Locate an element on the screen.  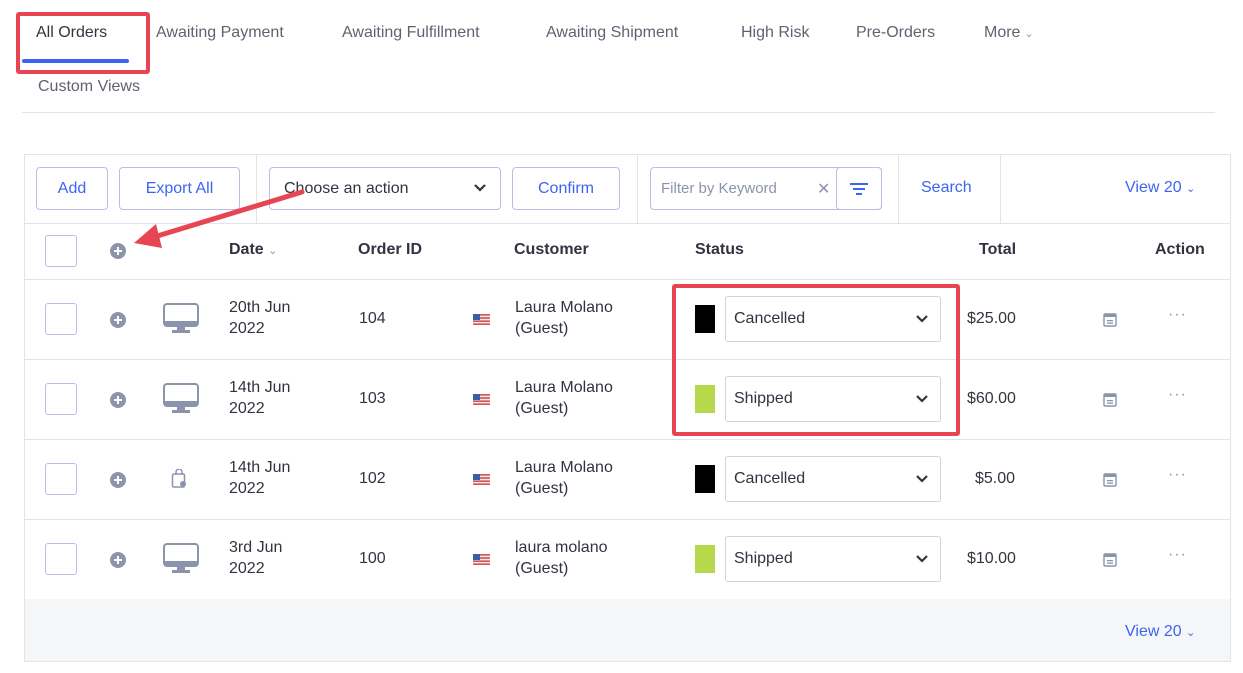
tab-more: More ⌄ is located at coordinates (1009, 33).